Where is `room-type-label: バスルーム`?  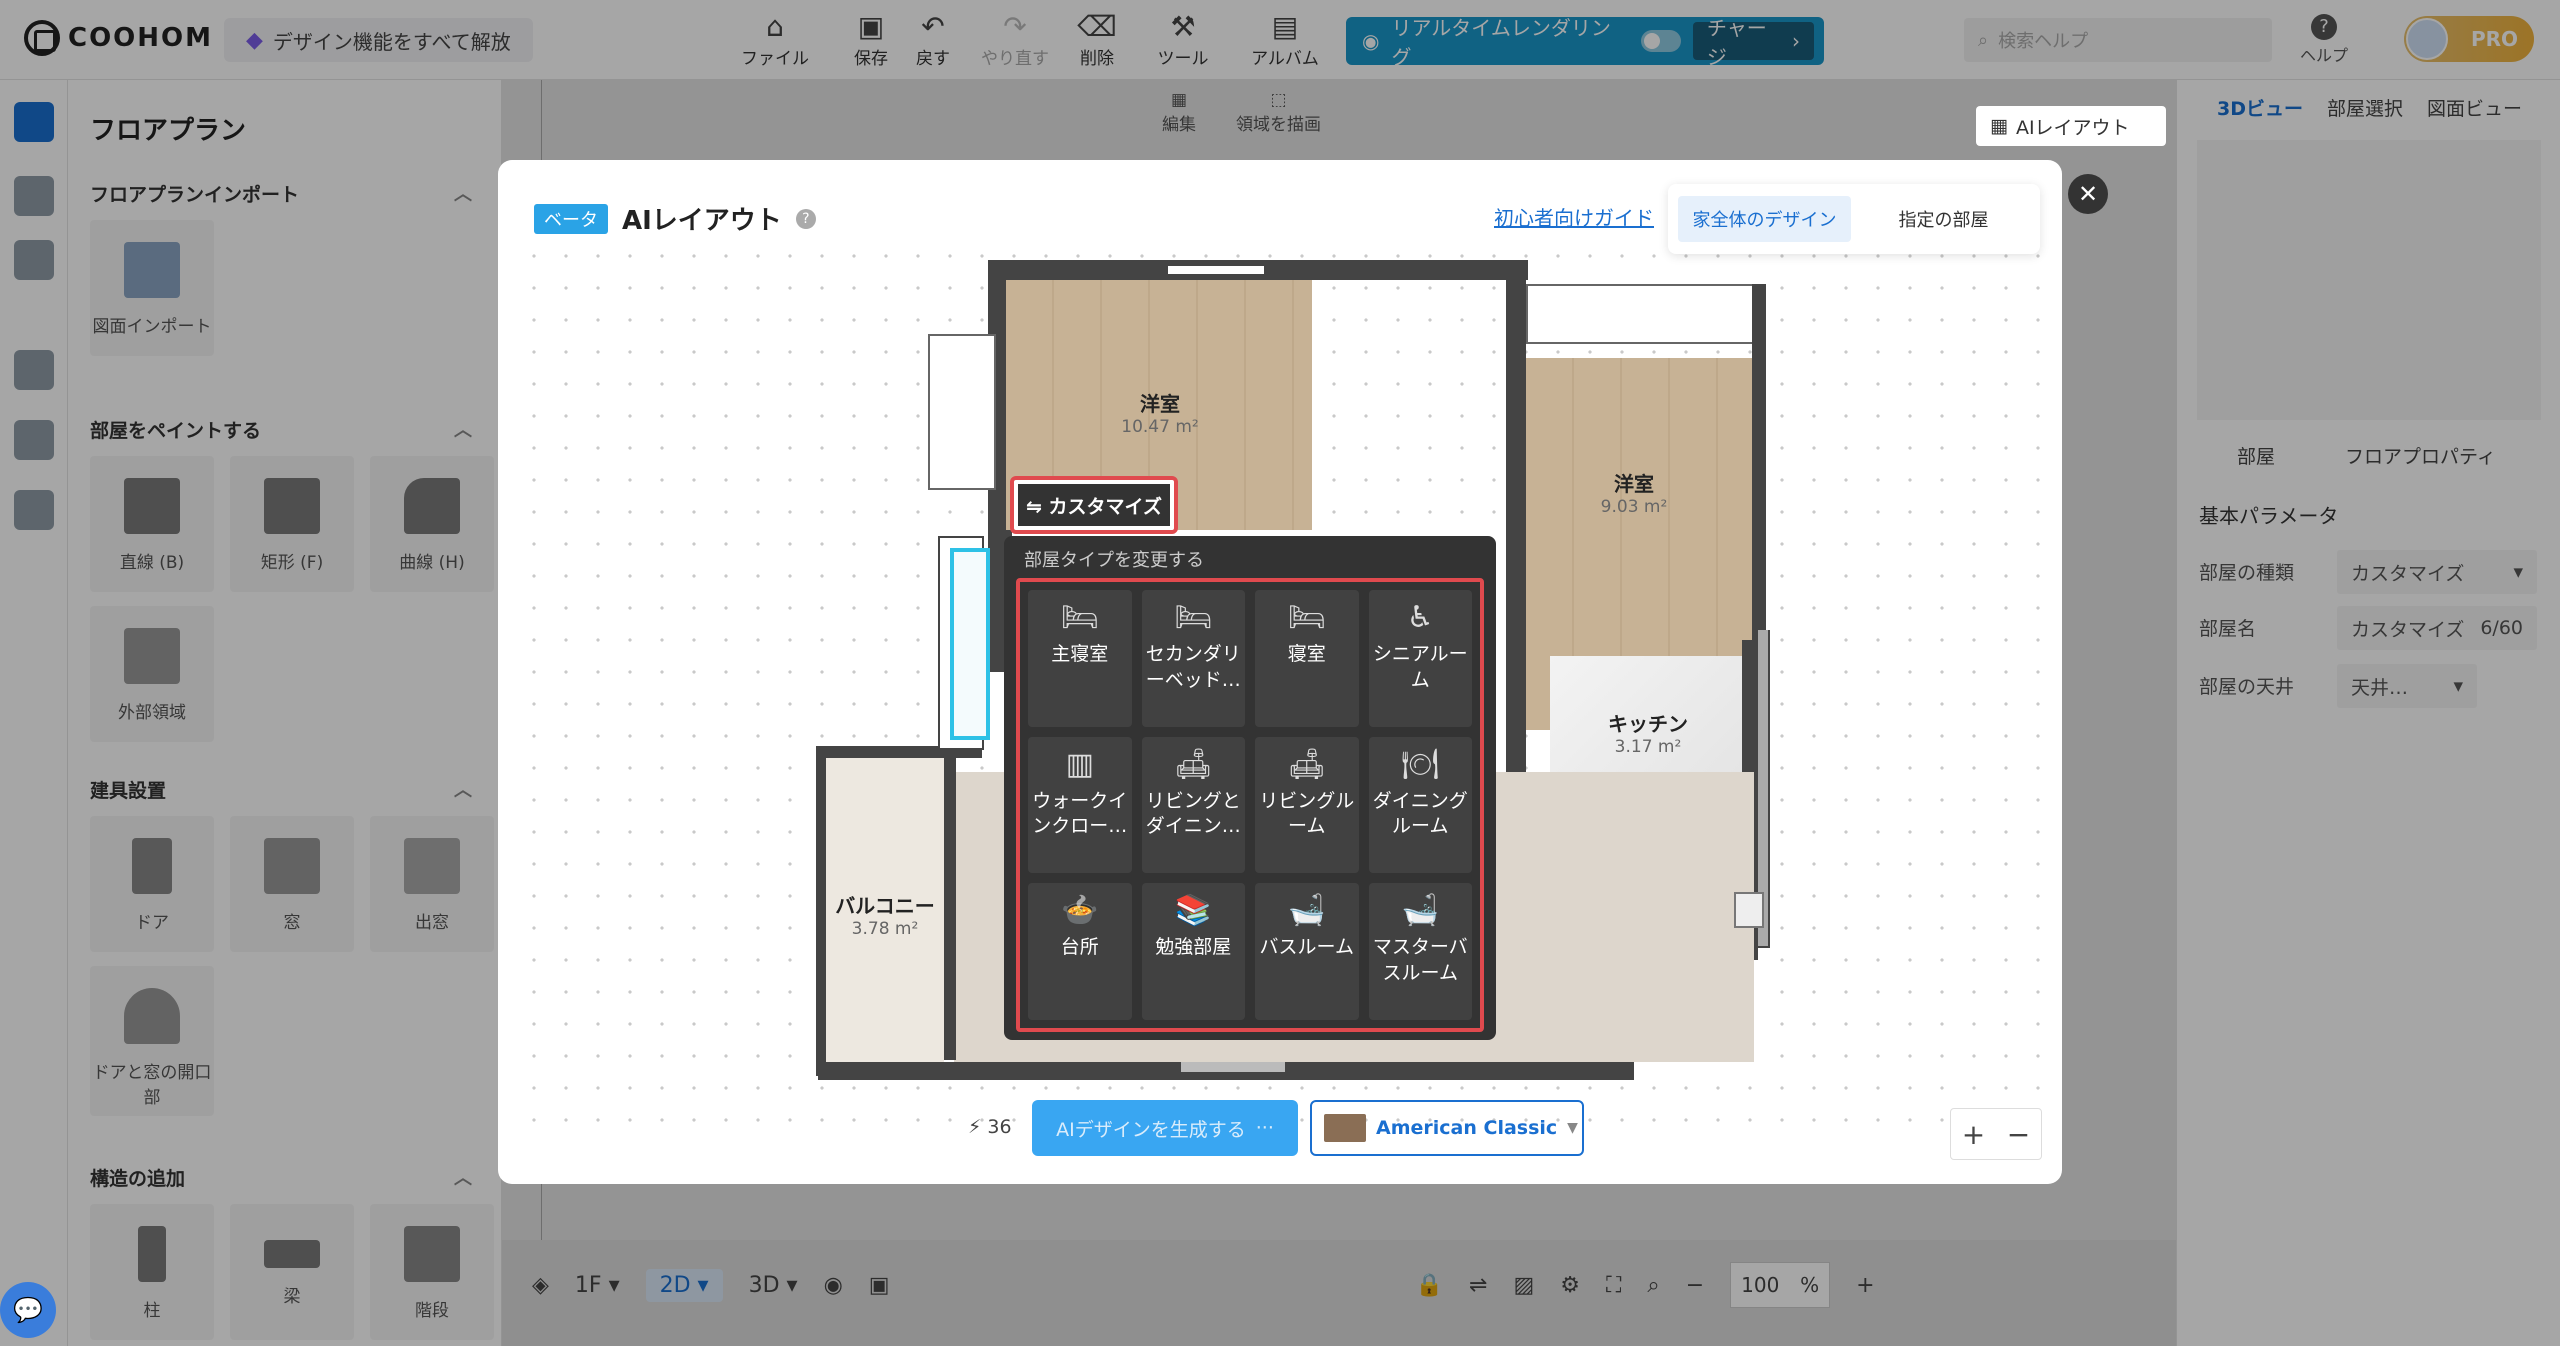 room-type-label: バスルーム is located at coordinates (1306, 947).